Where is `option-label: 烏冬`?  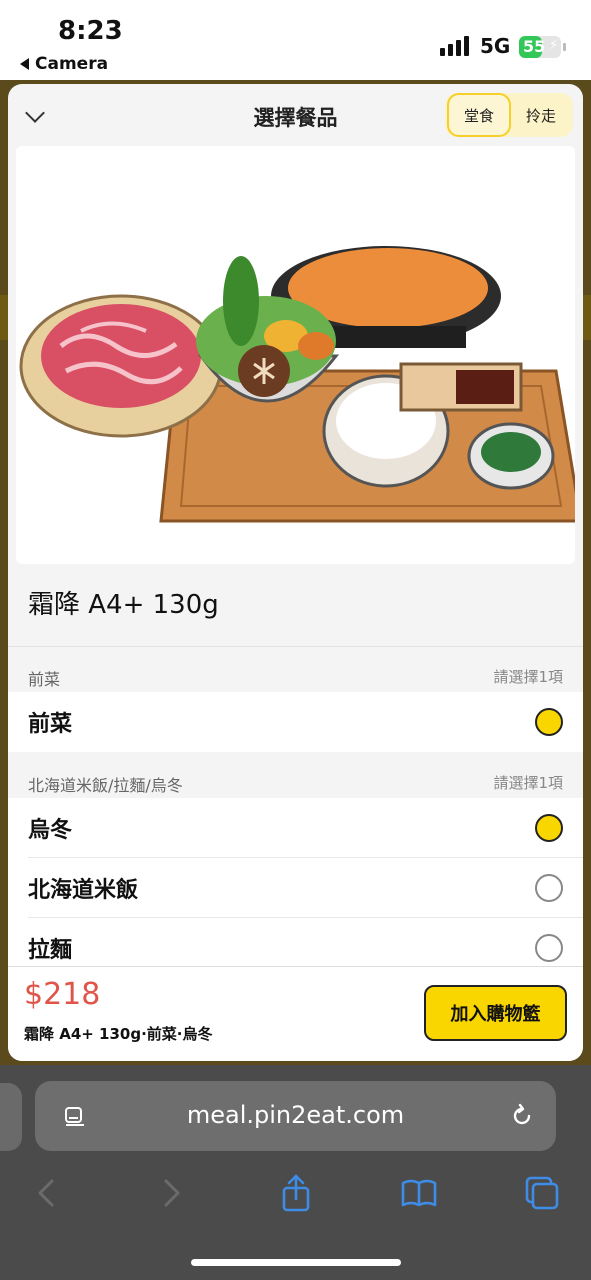
option-label: 烏冬 is located at coordinates (50, 830).